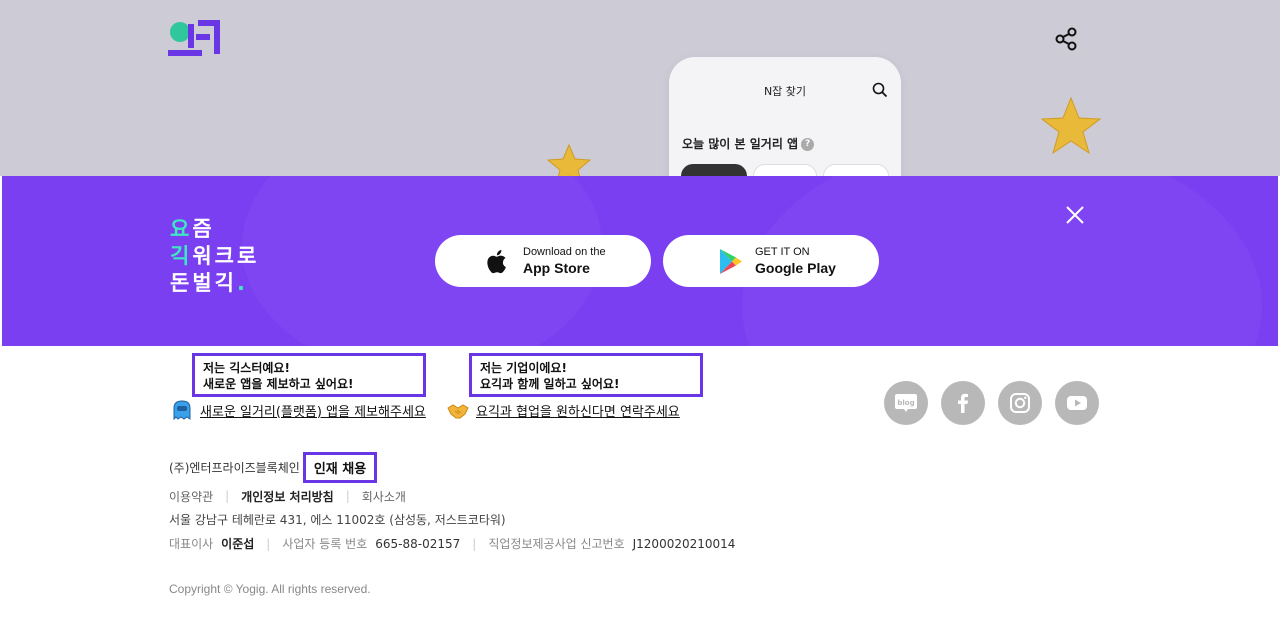  Describe the element at coordinates (740, 144) in the screenshot. I see `phone-heading-text: 오늘 많이 본 일거리 앱` at that location.